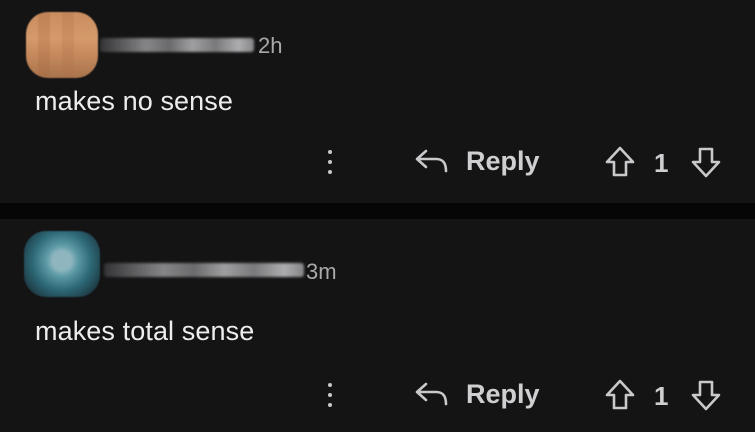  What do you see at coordinates (377, 211) in the screenshot?
I see `comment-divider` at bounding box center [377, 211].